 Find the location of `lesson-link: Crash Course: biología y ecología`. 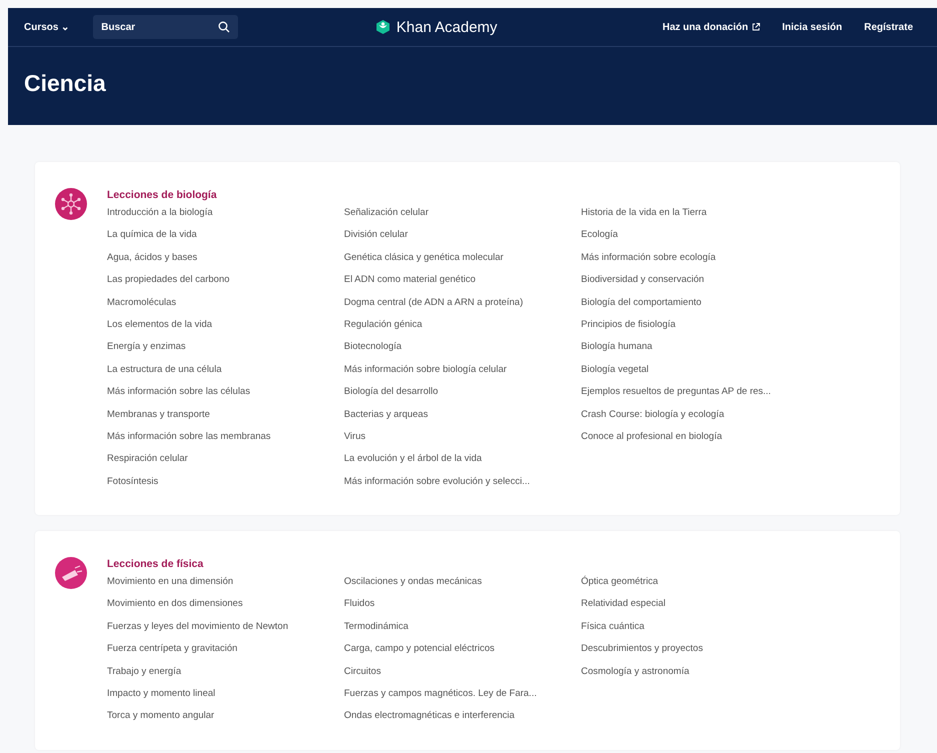

lesson-link: Crash Course: biología y ecología is located at coordinates (699, 417).